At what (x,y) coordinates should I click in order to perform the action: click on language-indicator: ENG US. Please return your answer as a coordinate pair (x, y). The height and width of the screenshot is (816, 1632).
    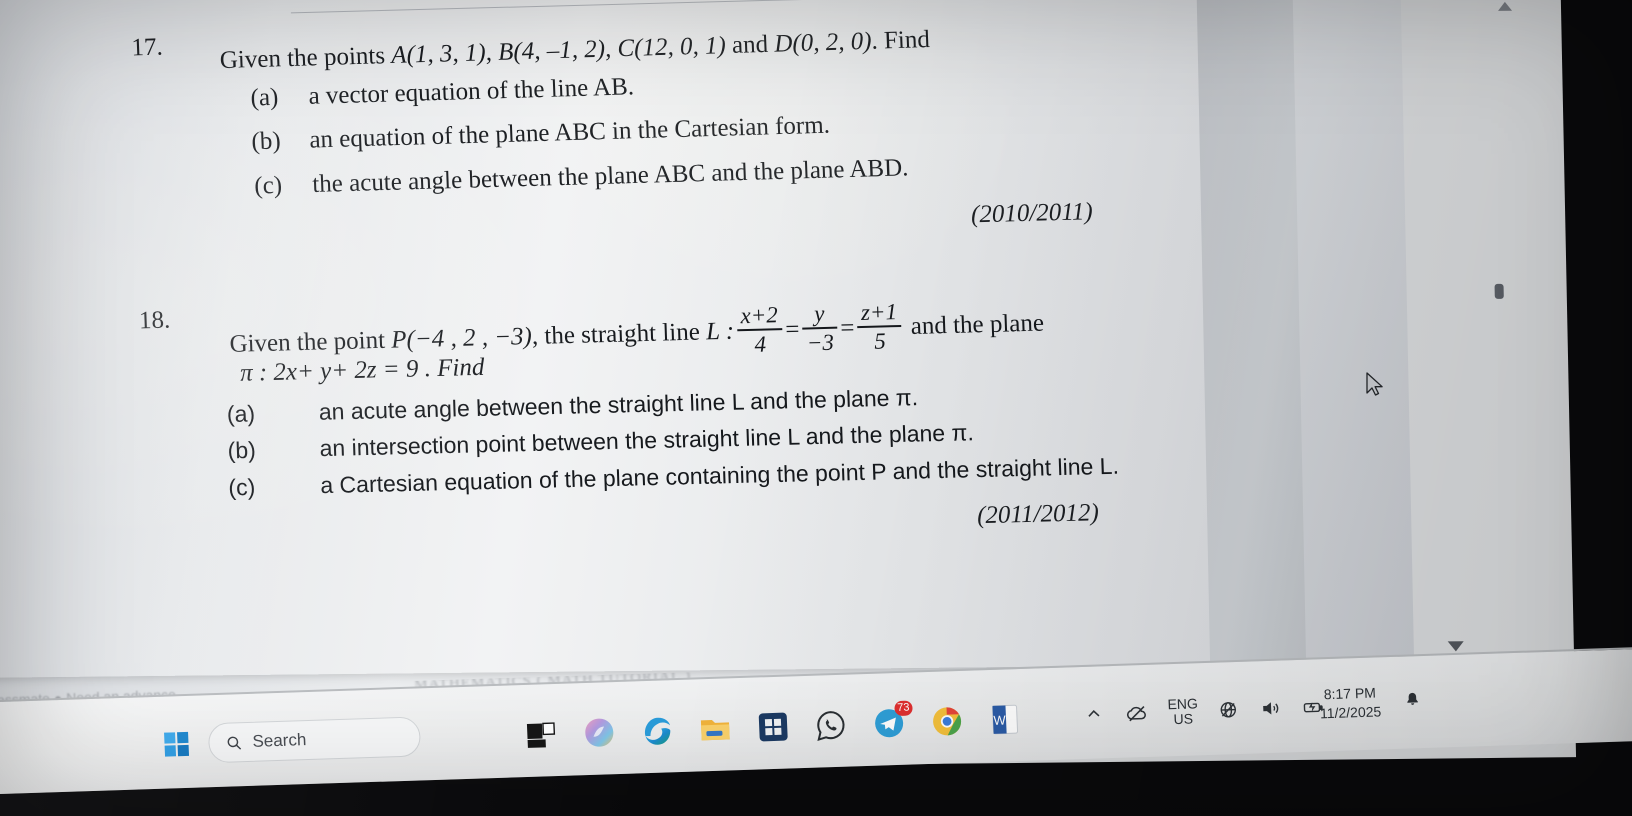
    Looking at the image, I should click on (1183, 712).